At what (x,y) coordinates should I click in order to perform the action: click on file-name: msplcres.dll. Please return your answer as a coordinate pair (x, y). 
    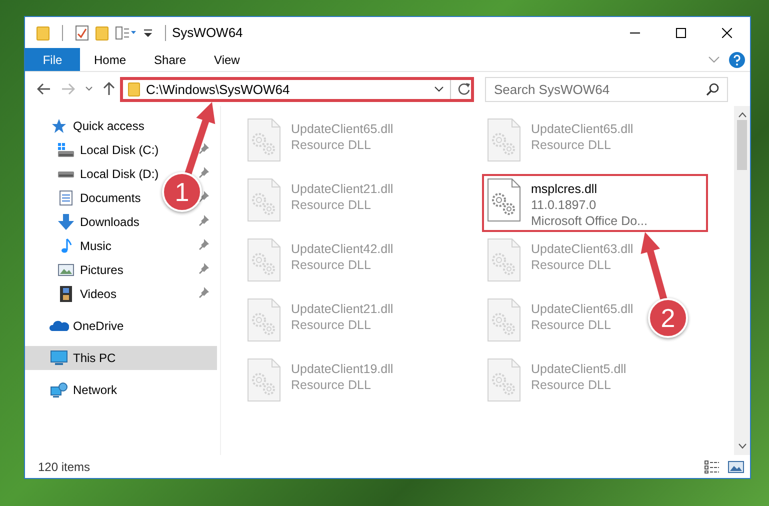
    Looking at the image, I should click on (564, 189).